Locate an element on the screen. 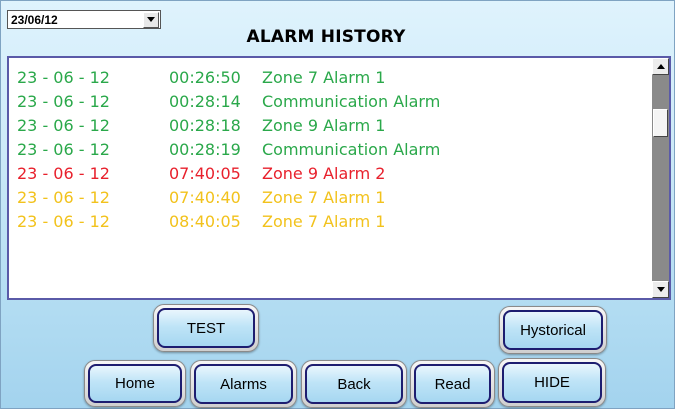  dropdown-arrow-button is located at coordinates (151, 19).